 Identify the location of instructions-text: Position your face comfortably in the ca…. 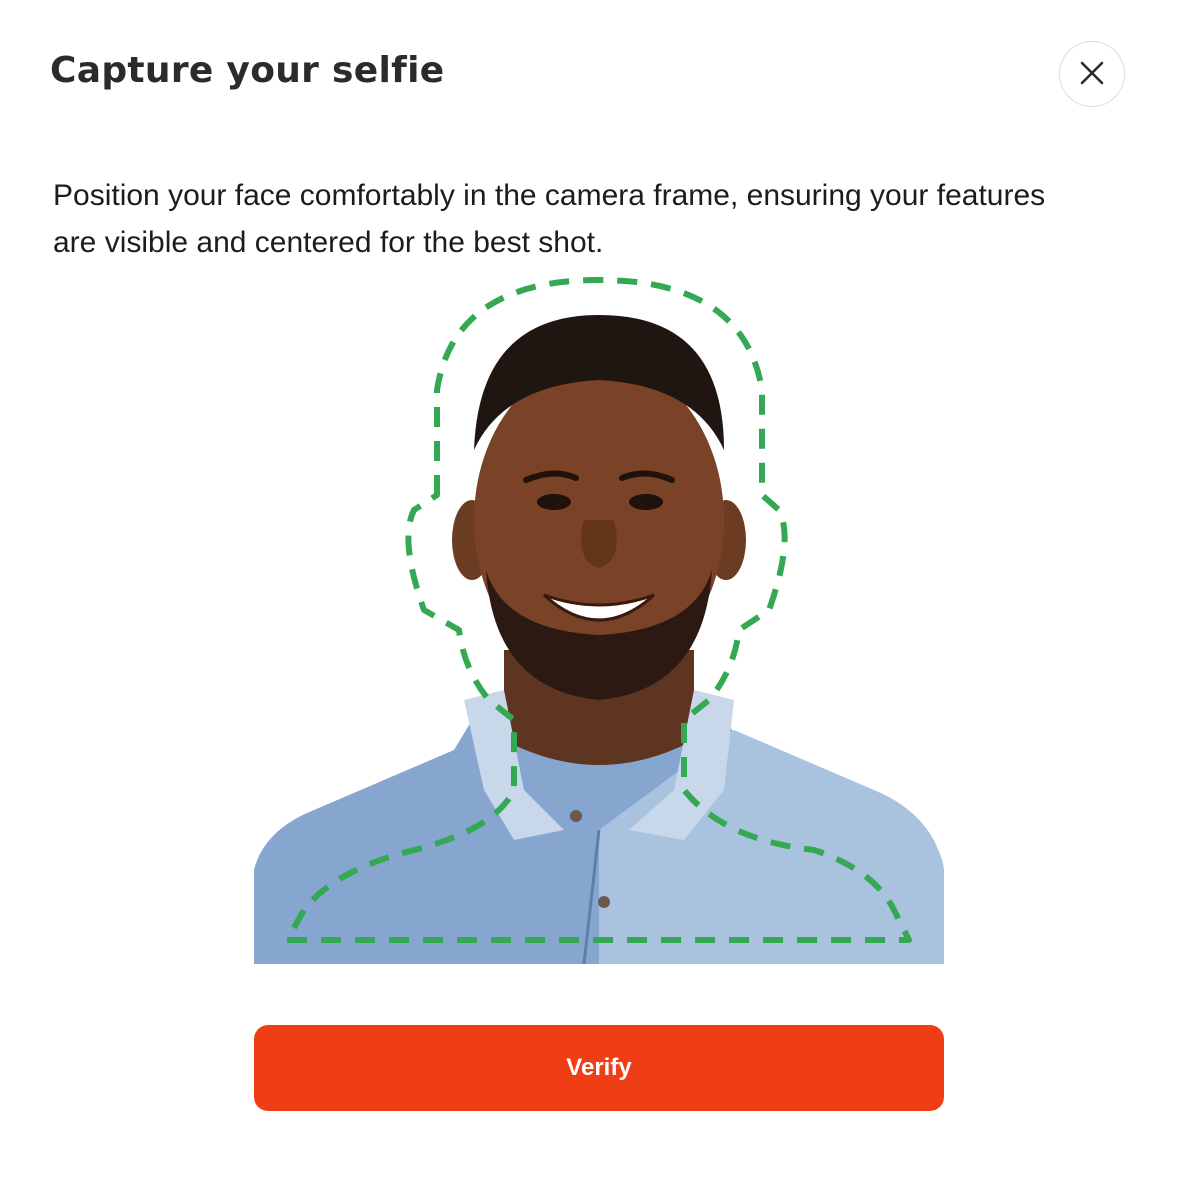
(549, 219).